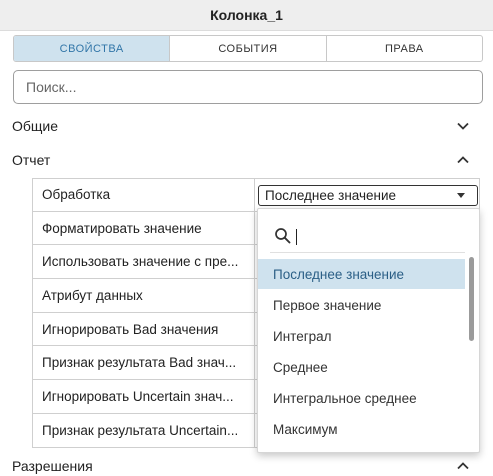  What do you see at coordinates (246, 160) in the screenshot?
I see `section-report: Отчет` at bounding box center [246, 160].